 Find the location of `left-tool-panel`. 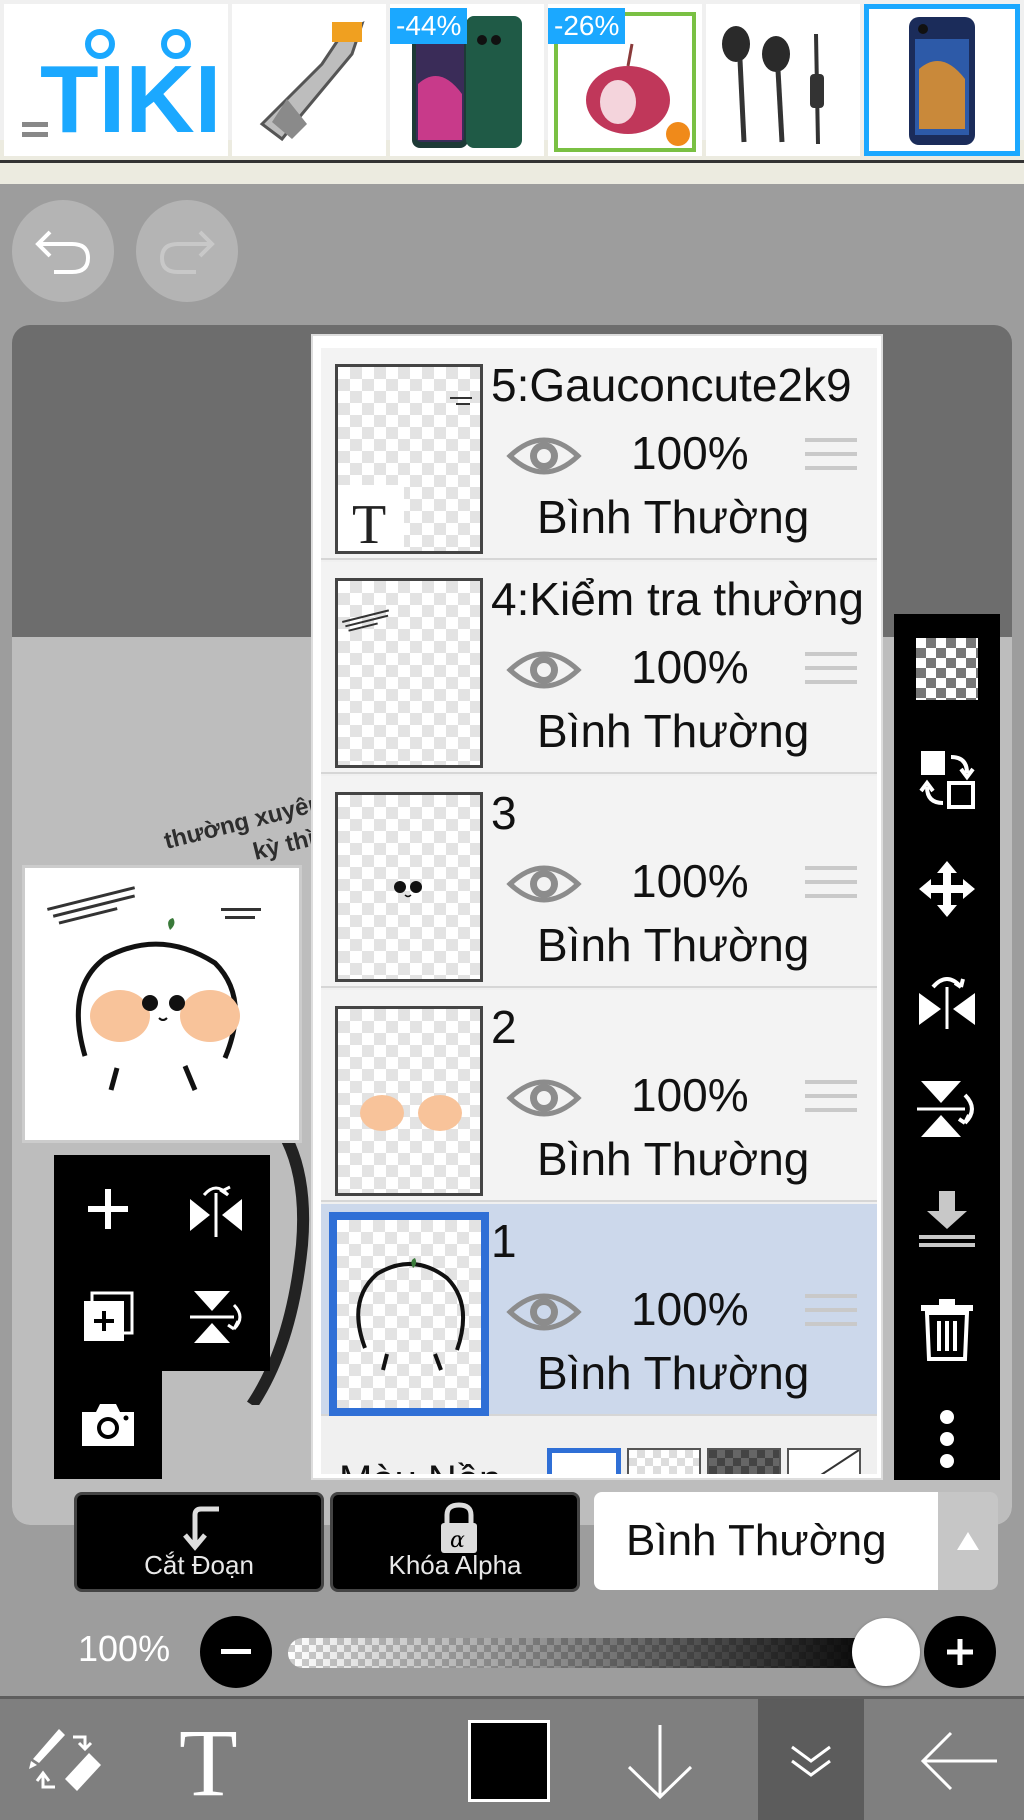

left-tool-panel is located at coordinates (162, 1317).